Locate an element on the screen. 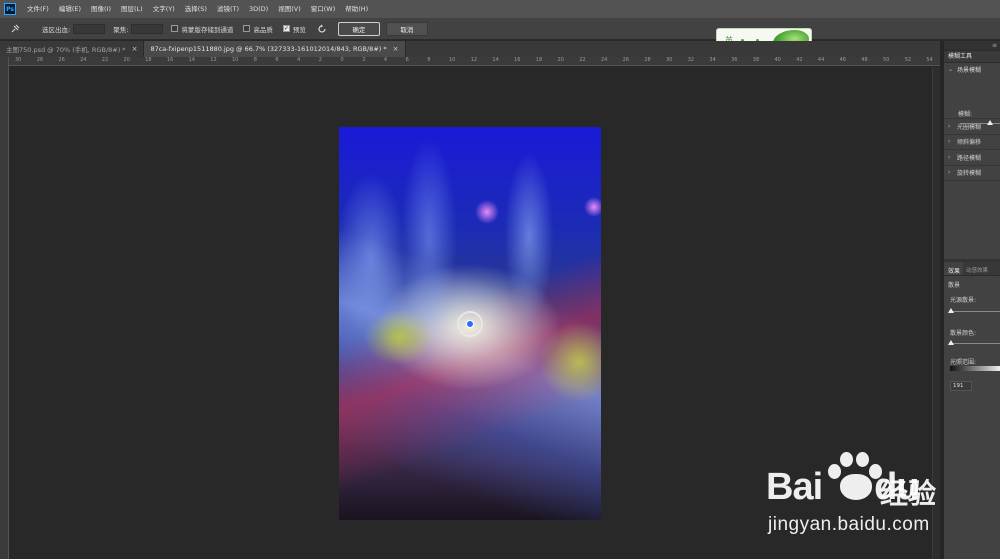 The height and width of the screenshot is (559, 1000). ruler-tick-label: 50 is located at coordinates (886, 60).